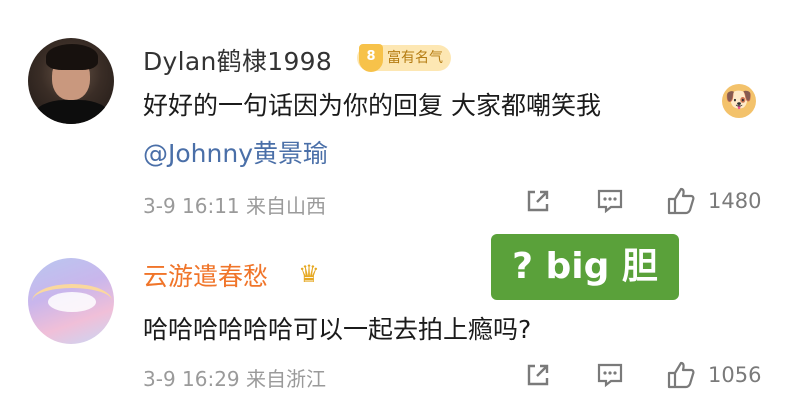  I want to click on comment-text: 哈哈哈哈哈哈可以一起去拍上瘾吗?, so click(337, 329).